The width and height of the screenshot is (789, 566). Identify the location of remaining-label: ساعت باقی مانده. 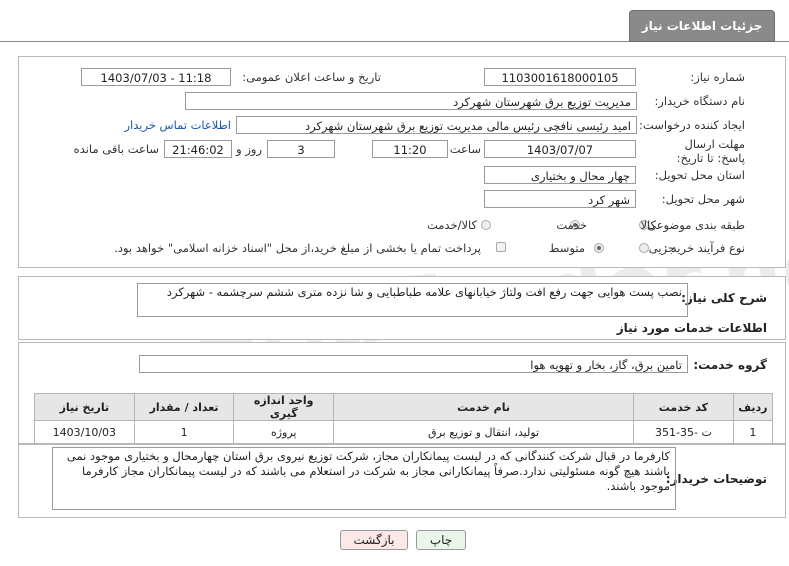
(116, 149).